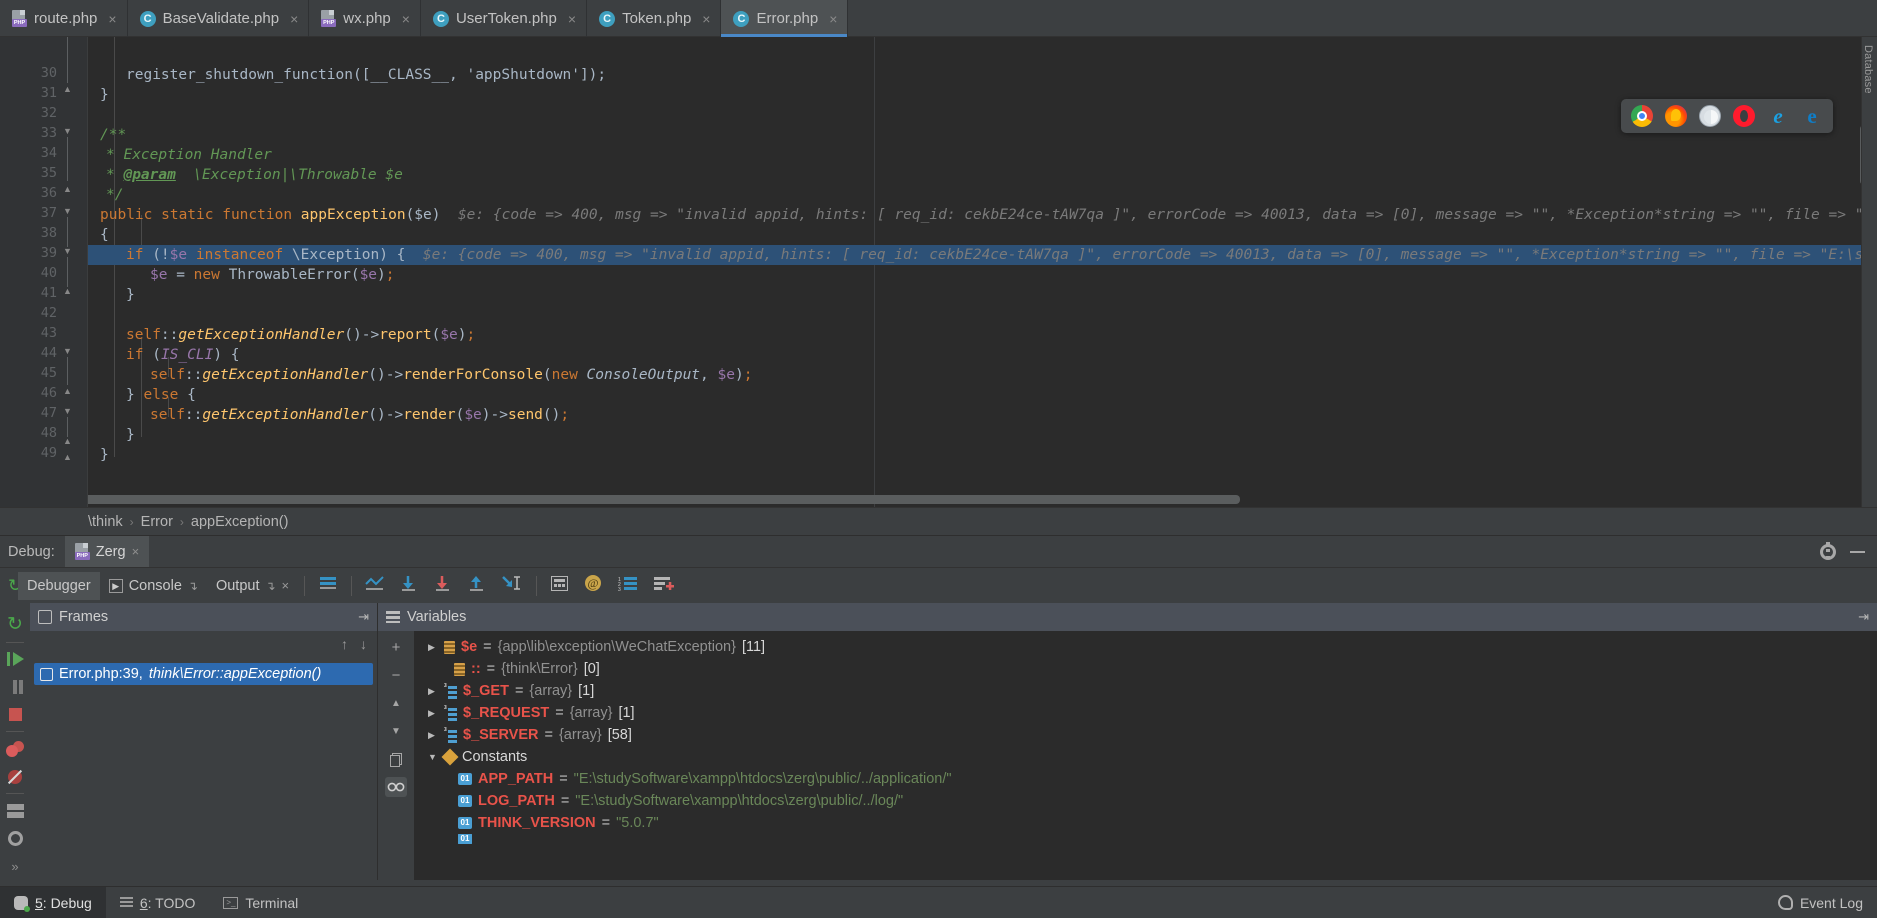 This screenshot has height=918, width=1877. What do you see at coordinates (396, 787) in the screenshot?
I see `inspect-icon` at bounding box center [396, 787].